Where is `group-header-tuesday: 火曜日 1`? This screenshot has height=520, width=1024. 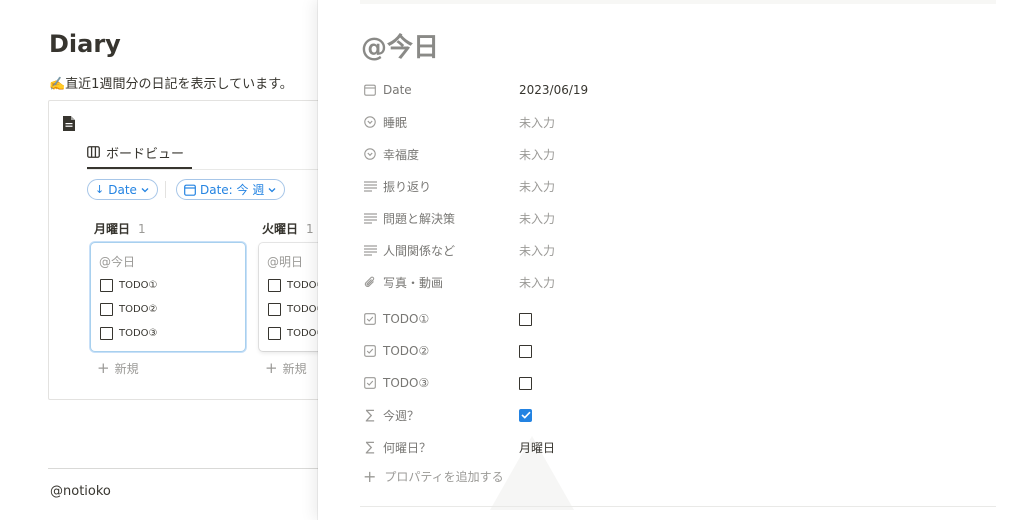 group-header-tuesday: 火曜日 1 is located at coordinates (288, 228).